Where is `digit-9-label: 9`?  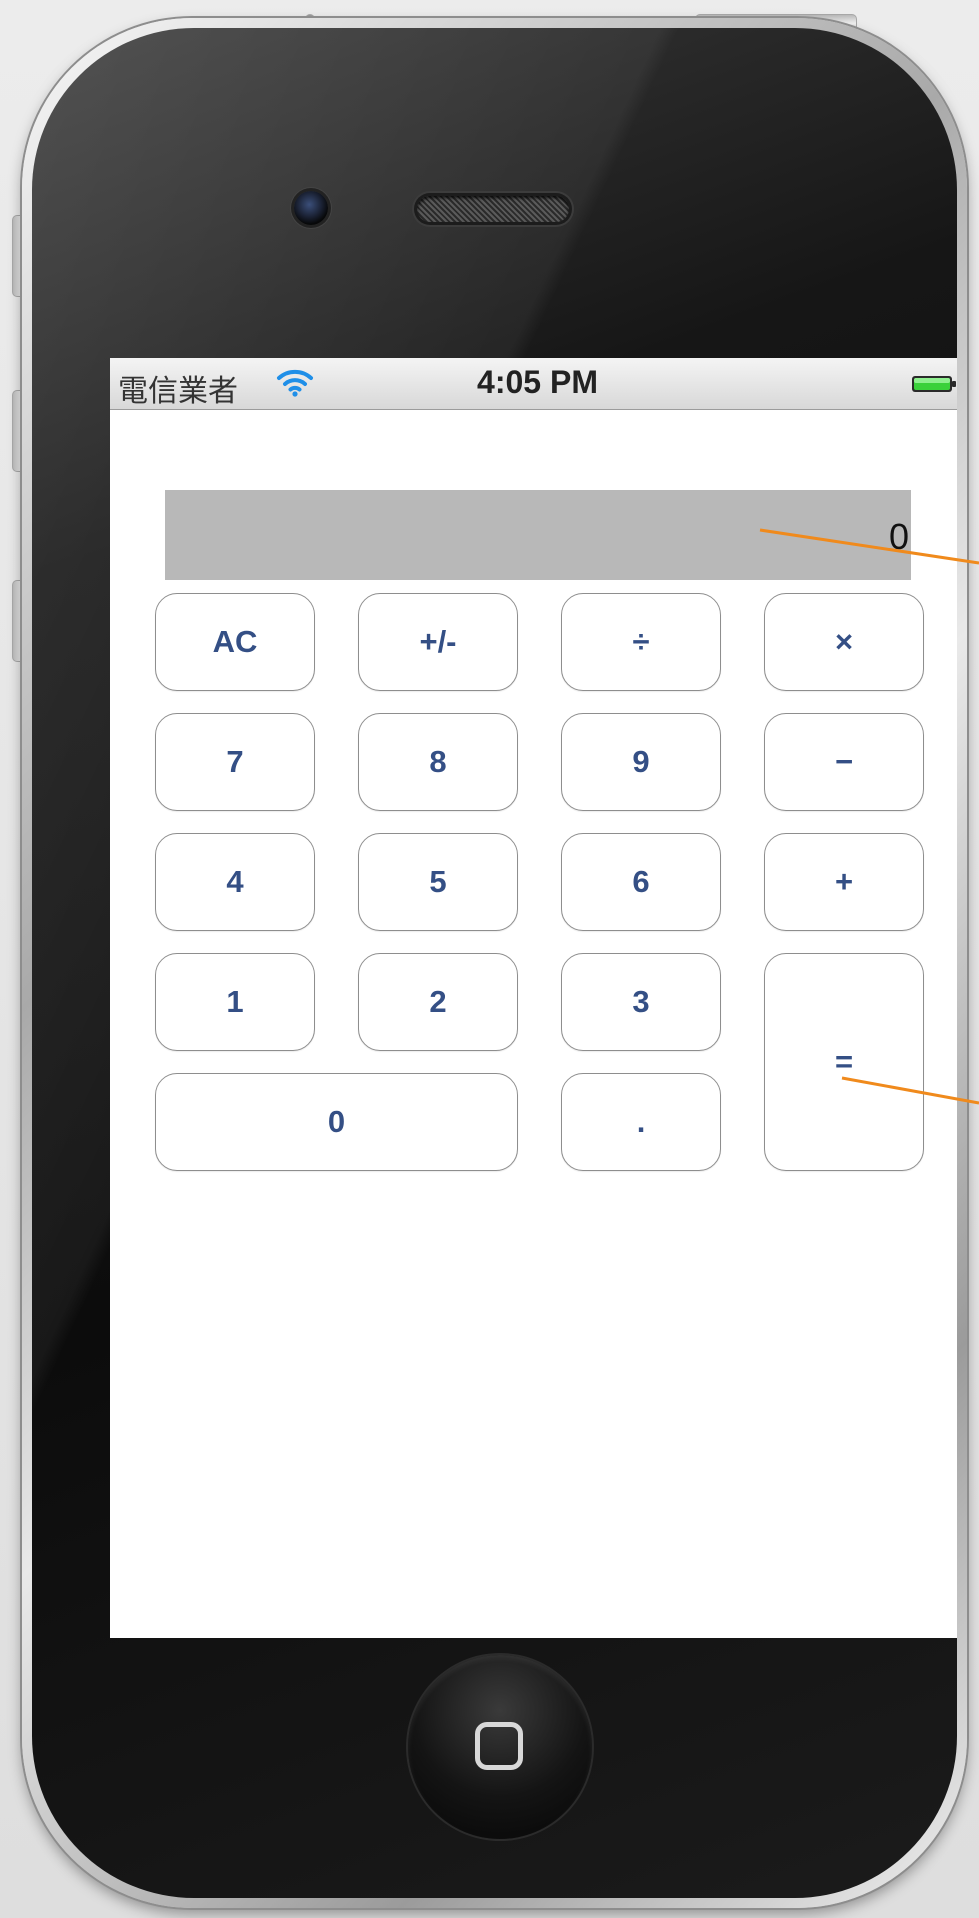 digit-9-label: 9 is located at coordinates (641, 761).